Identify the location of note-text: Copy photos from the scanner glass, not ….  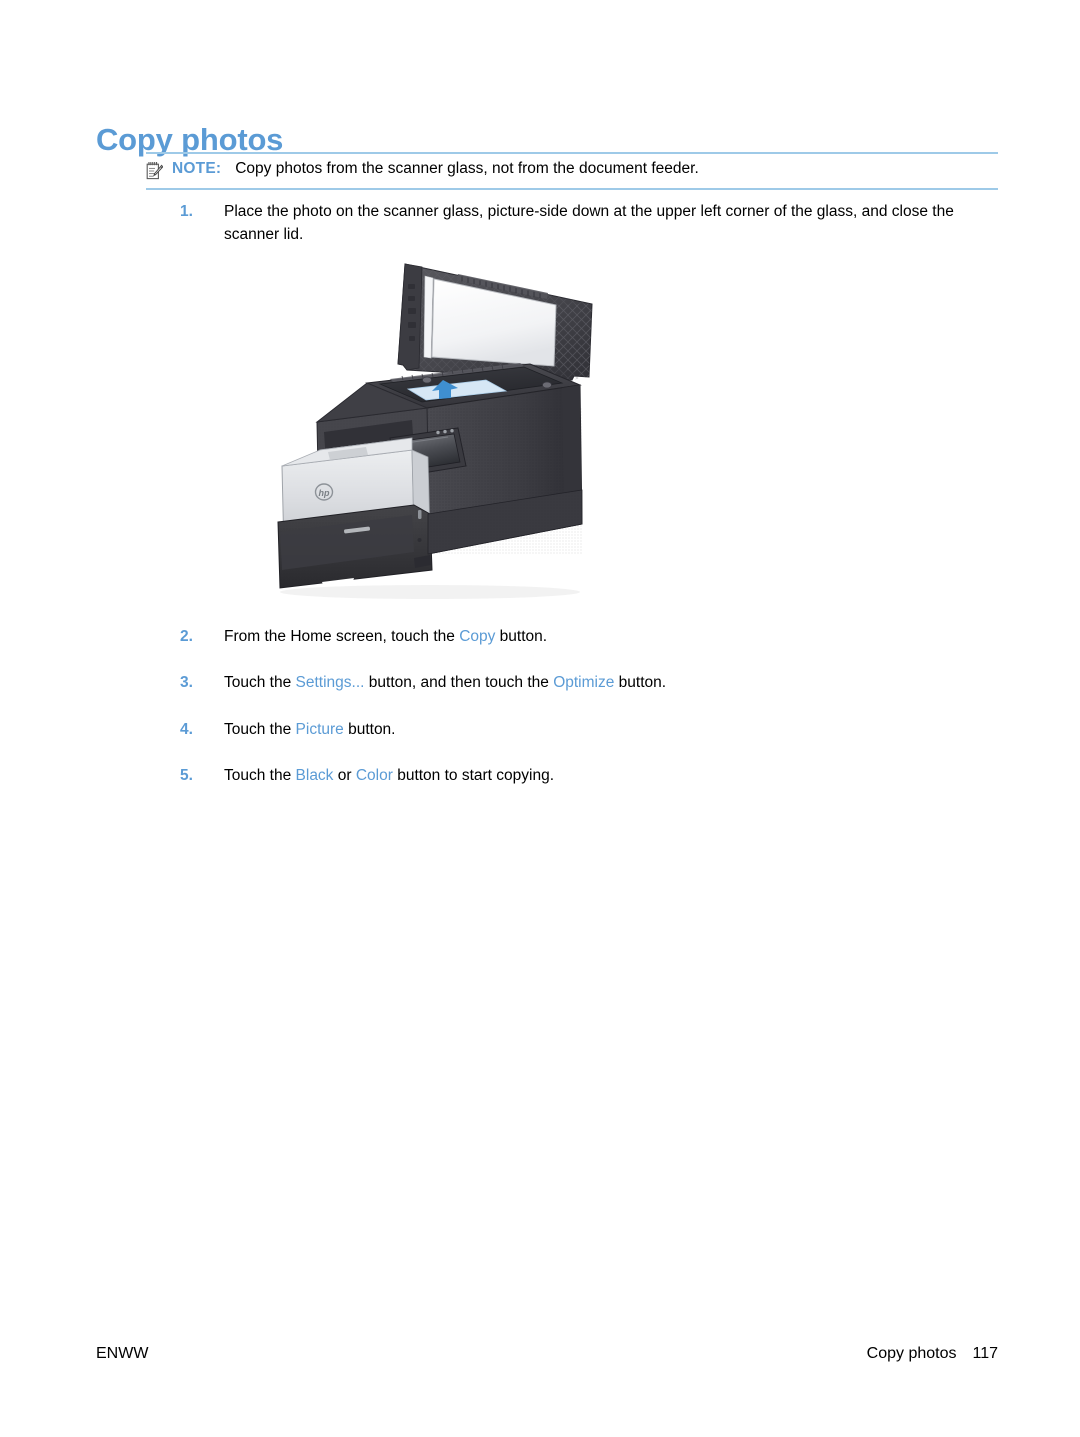
(467, 168).